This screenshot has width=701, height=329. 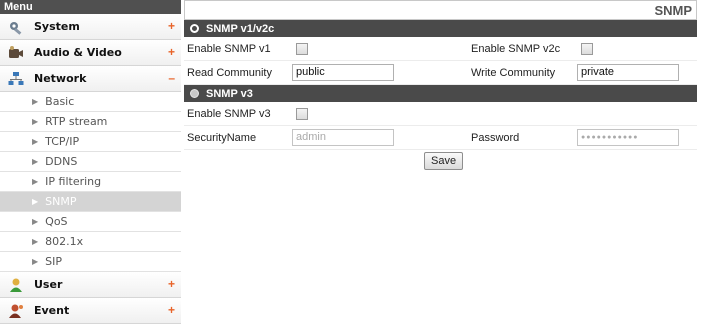 What do you see at coordinates (240, 28) in the screenshot?
I see `section-title: SNMP v1/v2c` at bounding box center [240, 28].